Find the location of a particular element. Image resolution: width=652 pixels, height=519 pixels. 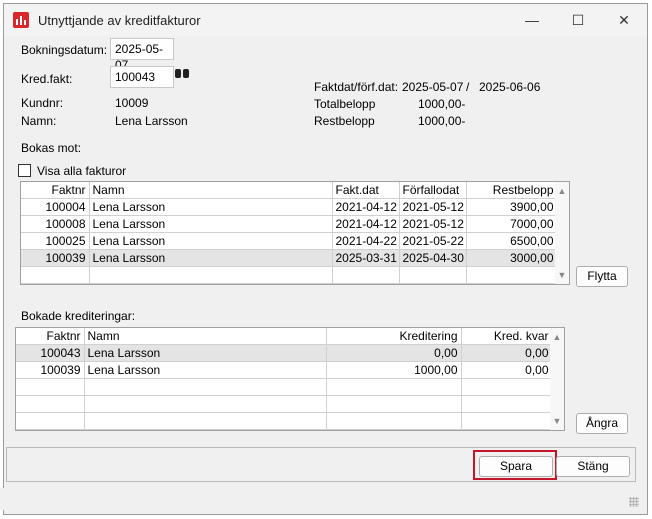

totalbelopp-value: 1000,00- is located at coordinates (442, 104).